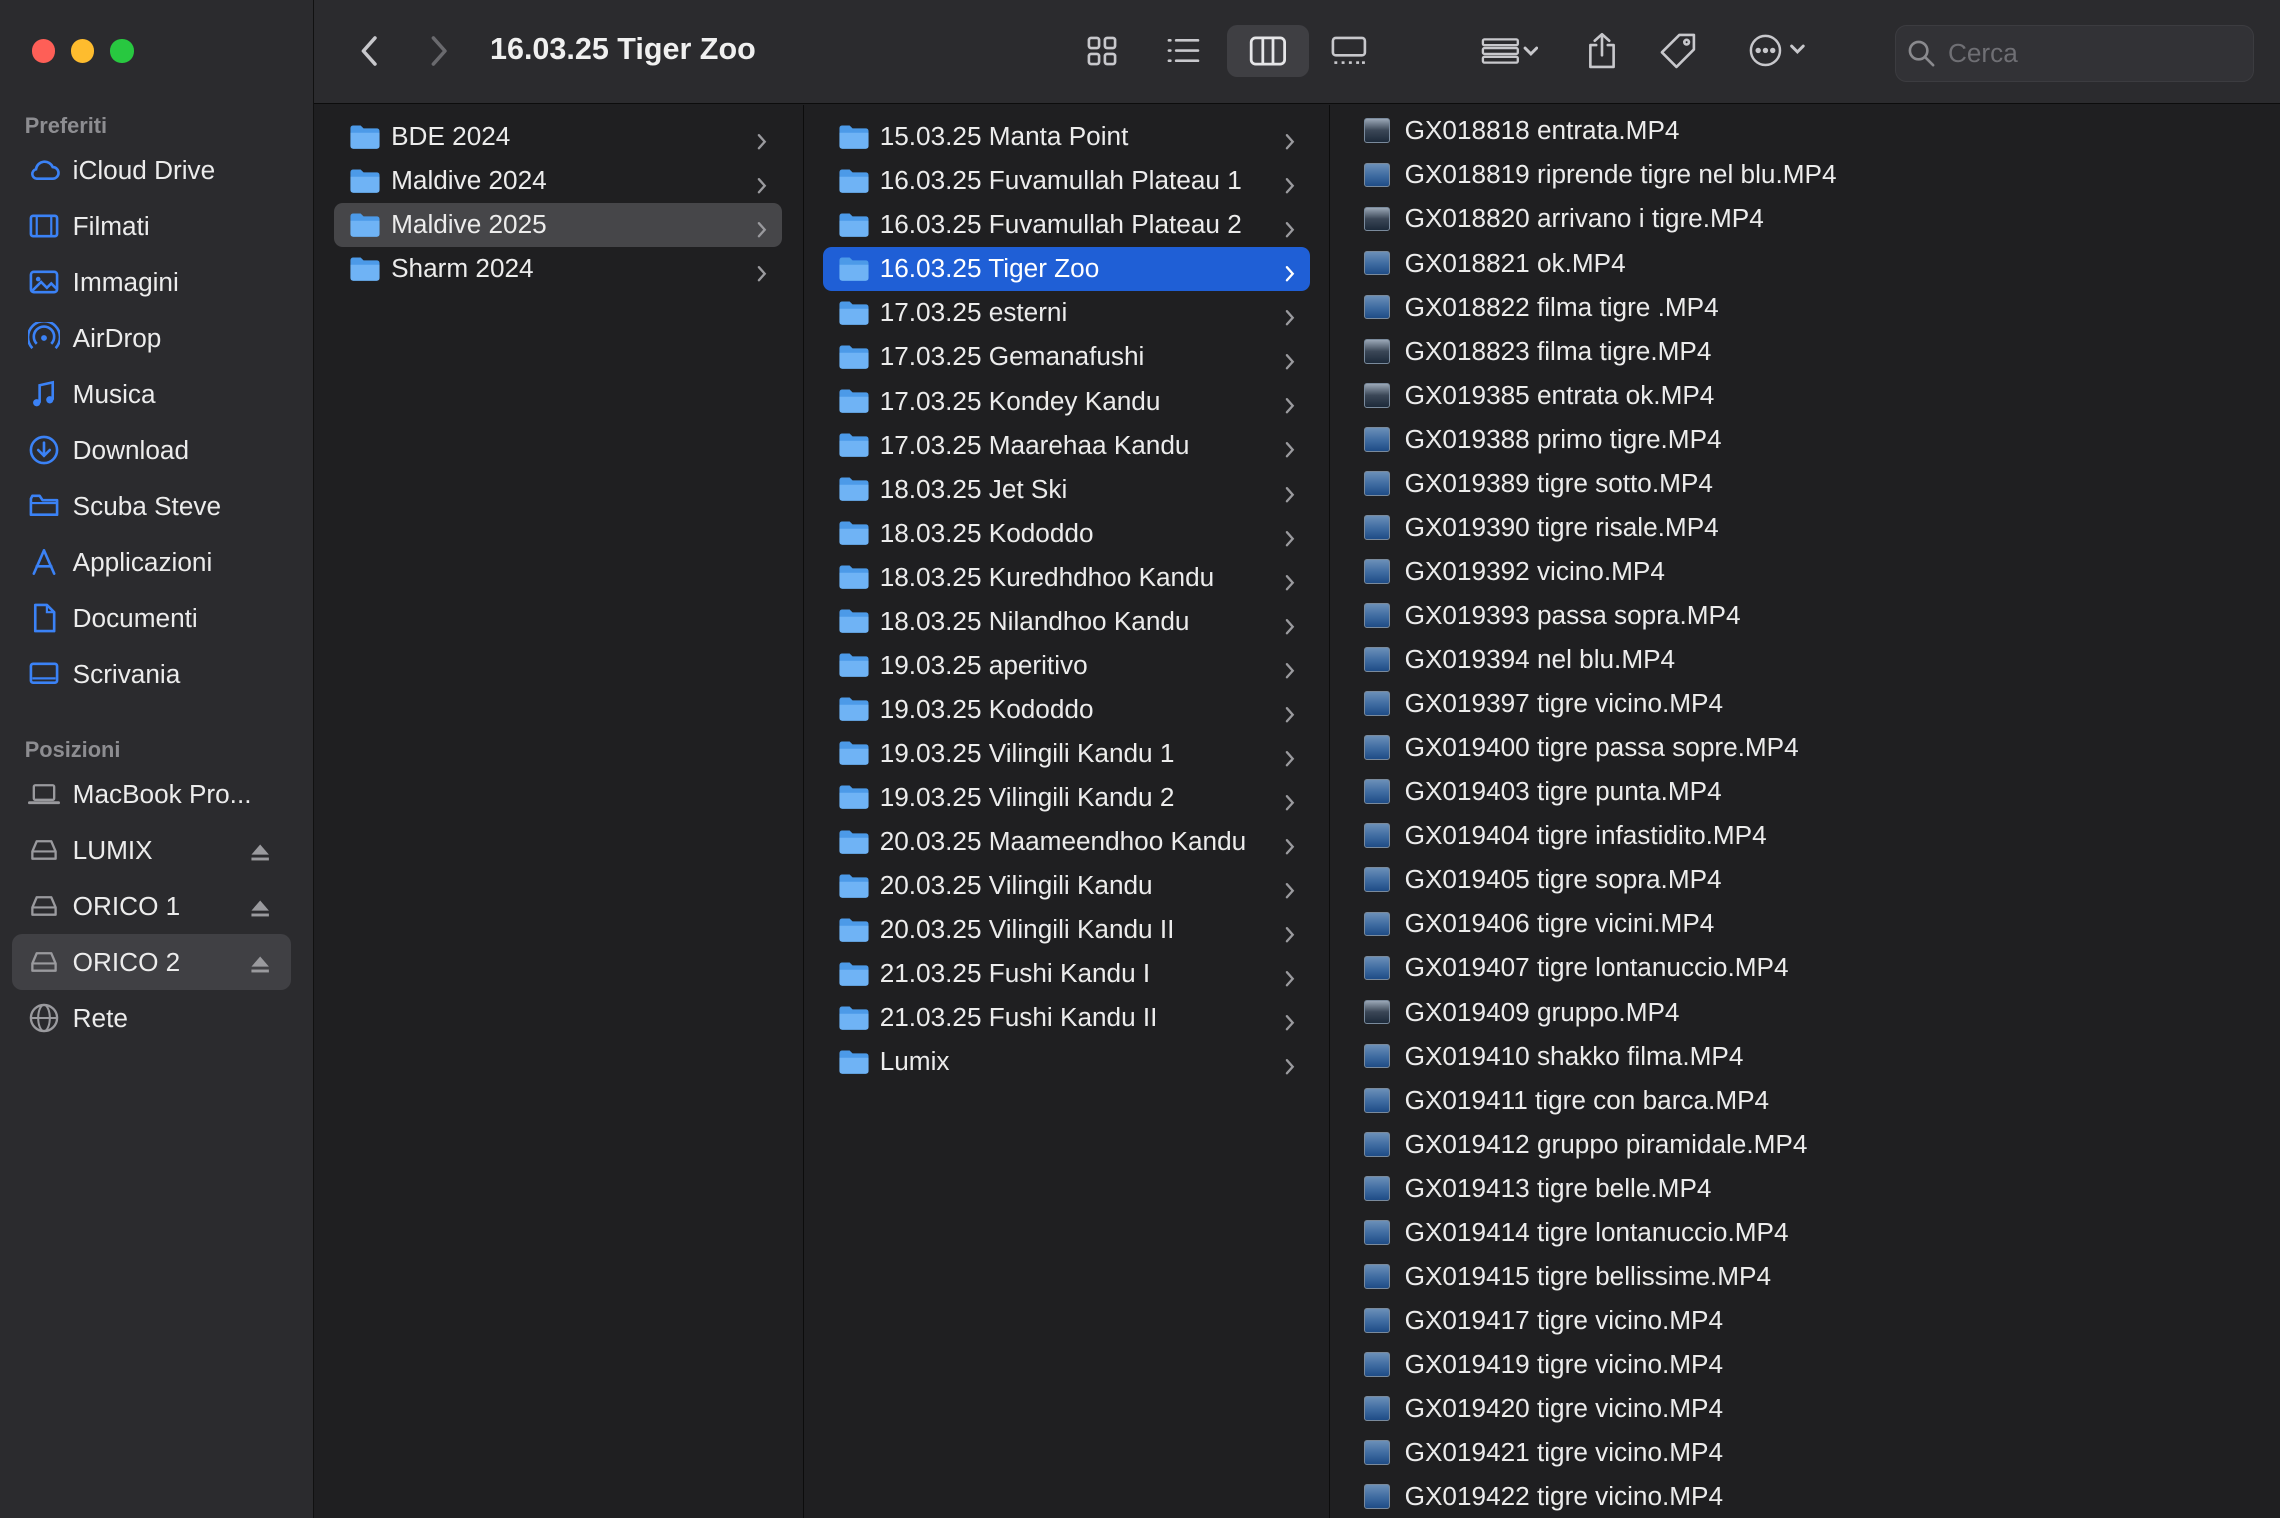 The width and height of the screenshot is (2280, 1518). Describe the element at coordinates (43, 51) in the screenshot. I see `close-window-button` at that location.